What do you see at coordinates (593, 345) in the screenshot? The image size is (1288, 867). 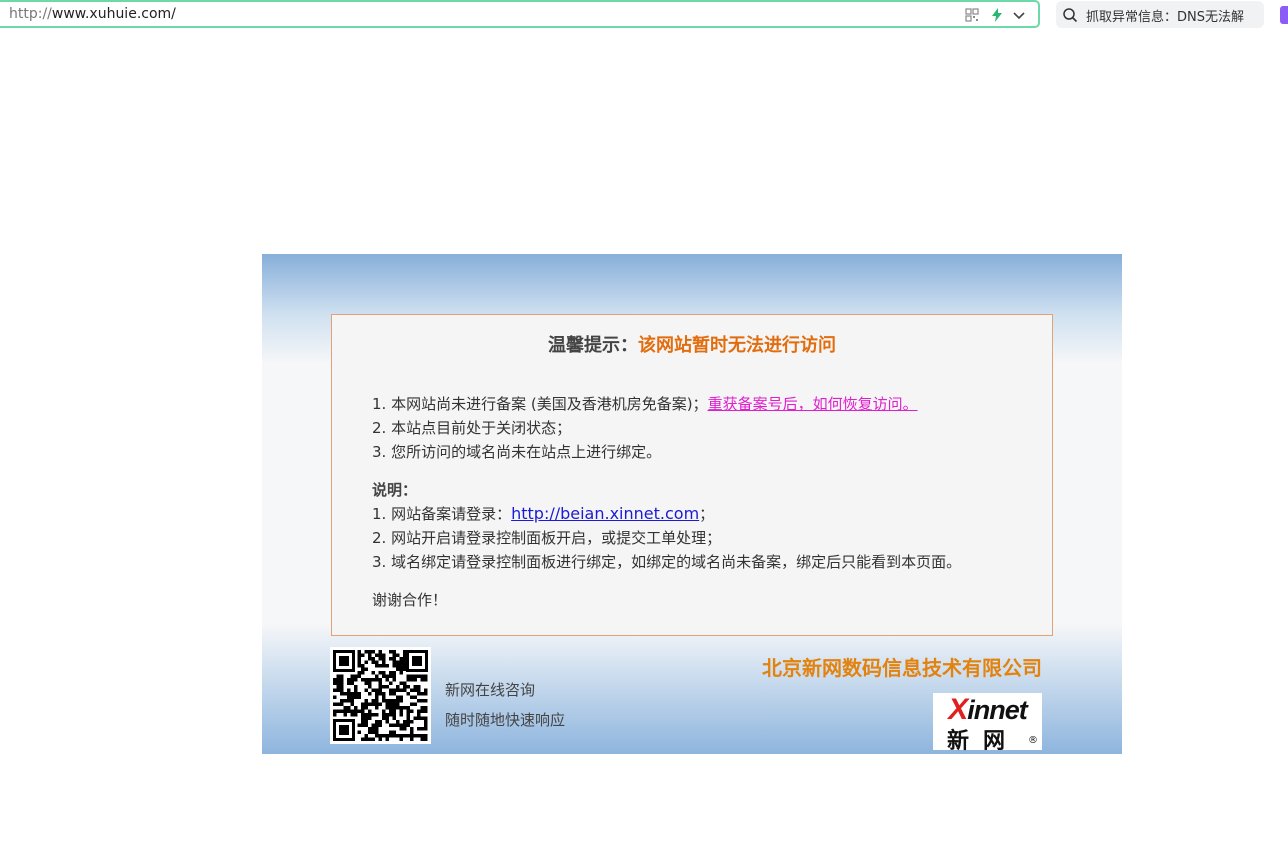 I see `title-prefix: 温馨提示：` at bounding box center [593, 345].